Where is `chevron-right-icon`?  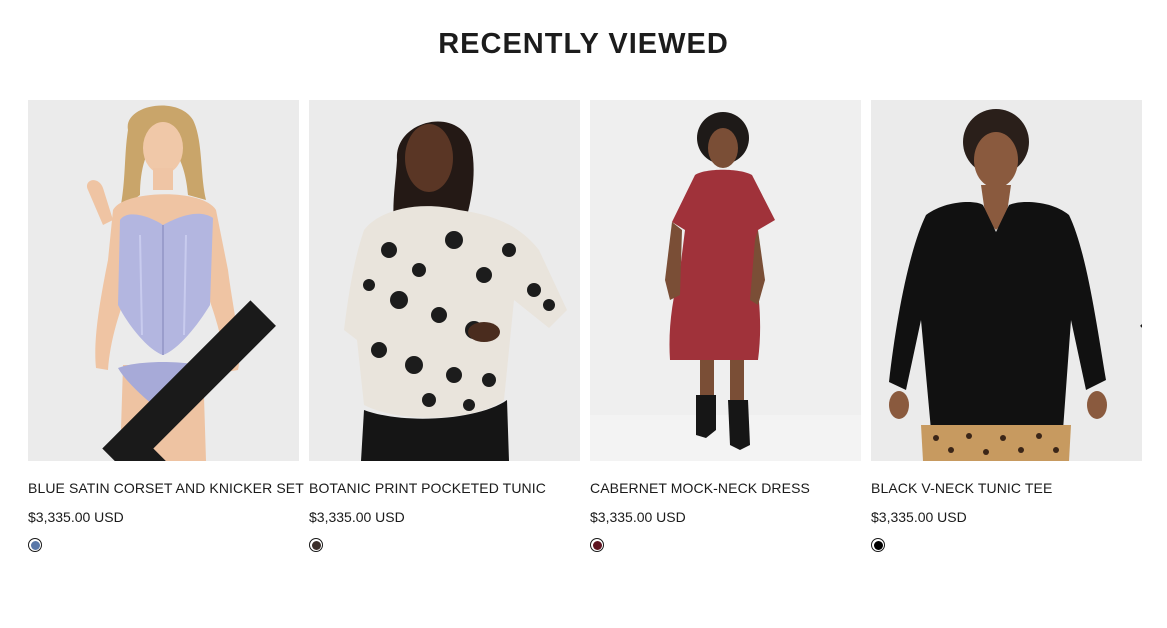 chevron-right-icon is located at coordinates (1141, 325).